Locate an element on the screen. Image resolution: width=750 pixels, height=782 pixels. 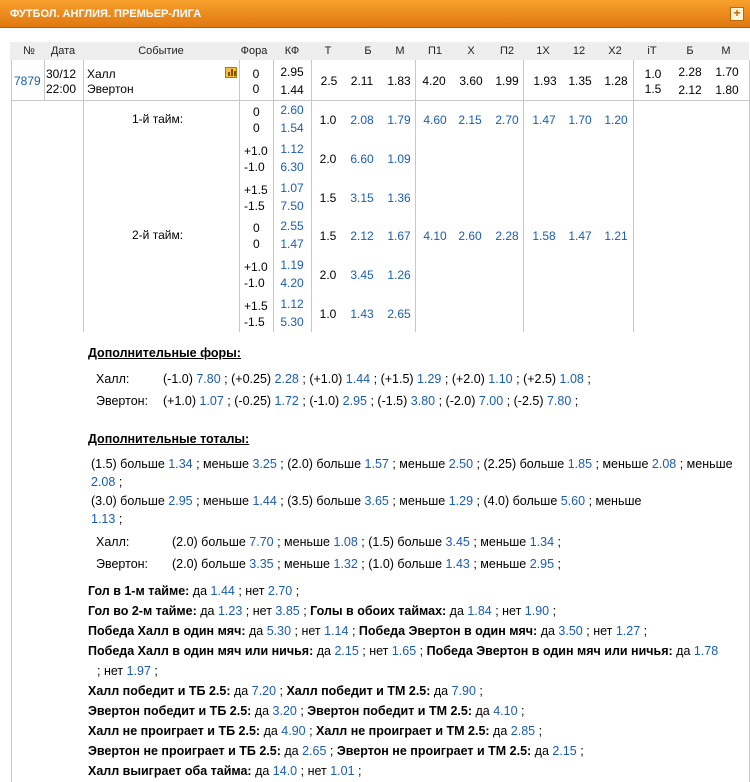
half-odds-x: 2.15 is located at coordinates (469, 120).